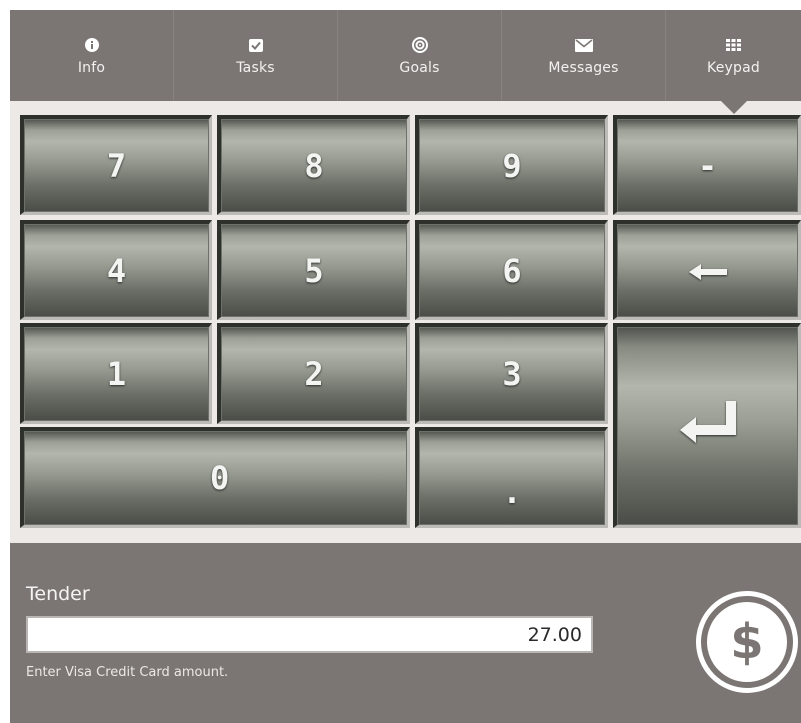  Describe the element at coordinates (255, 68) in the screenshot. I see `nav-label-tasks: Tasks` at that location.